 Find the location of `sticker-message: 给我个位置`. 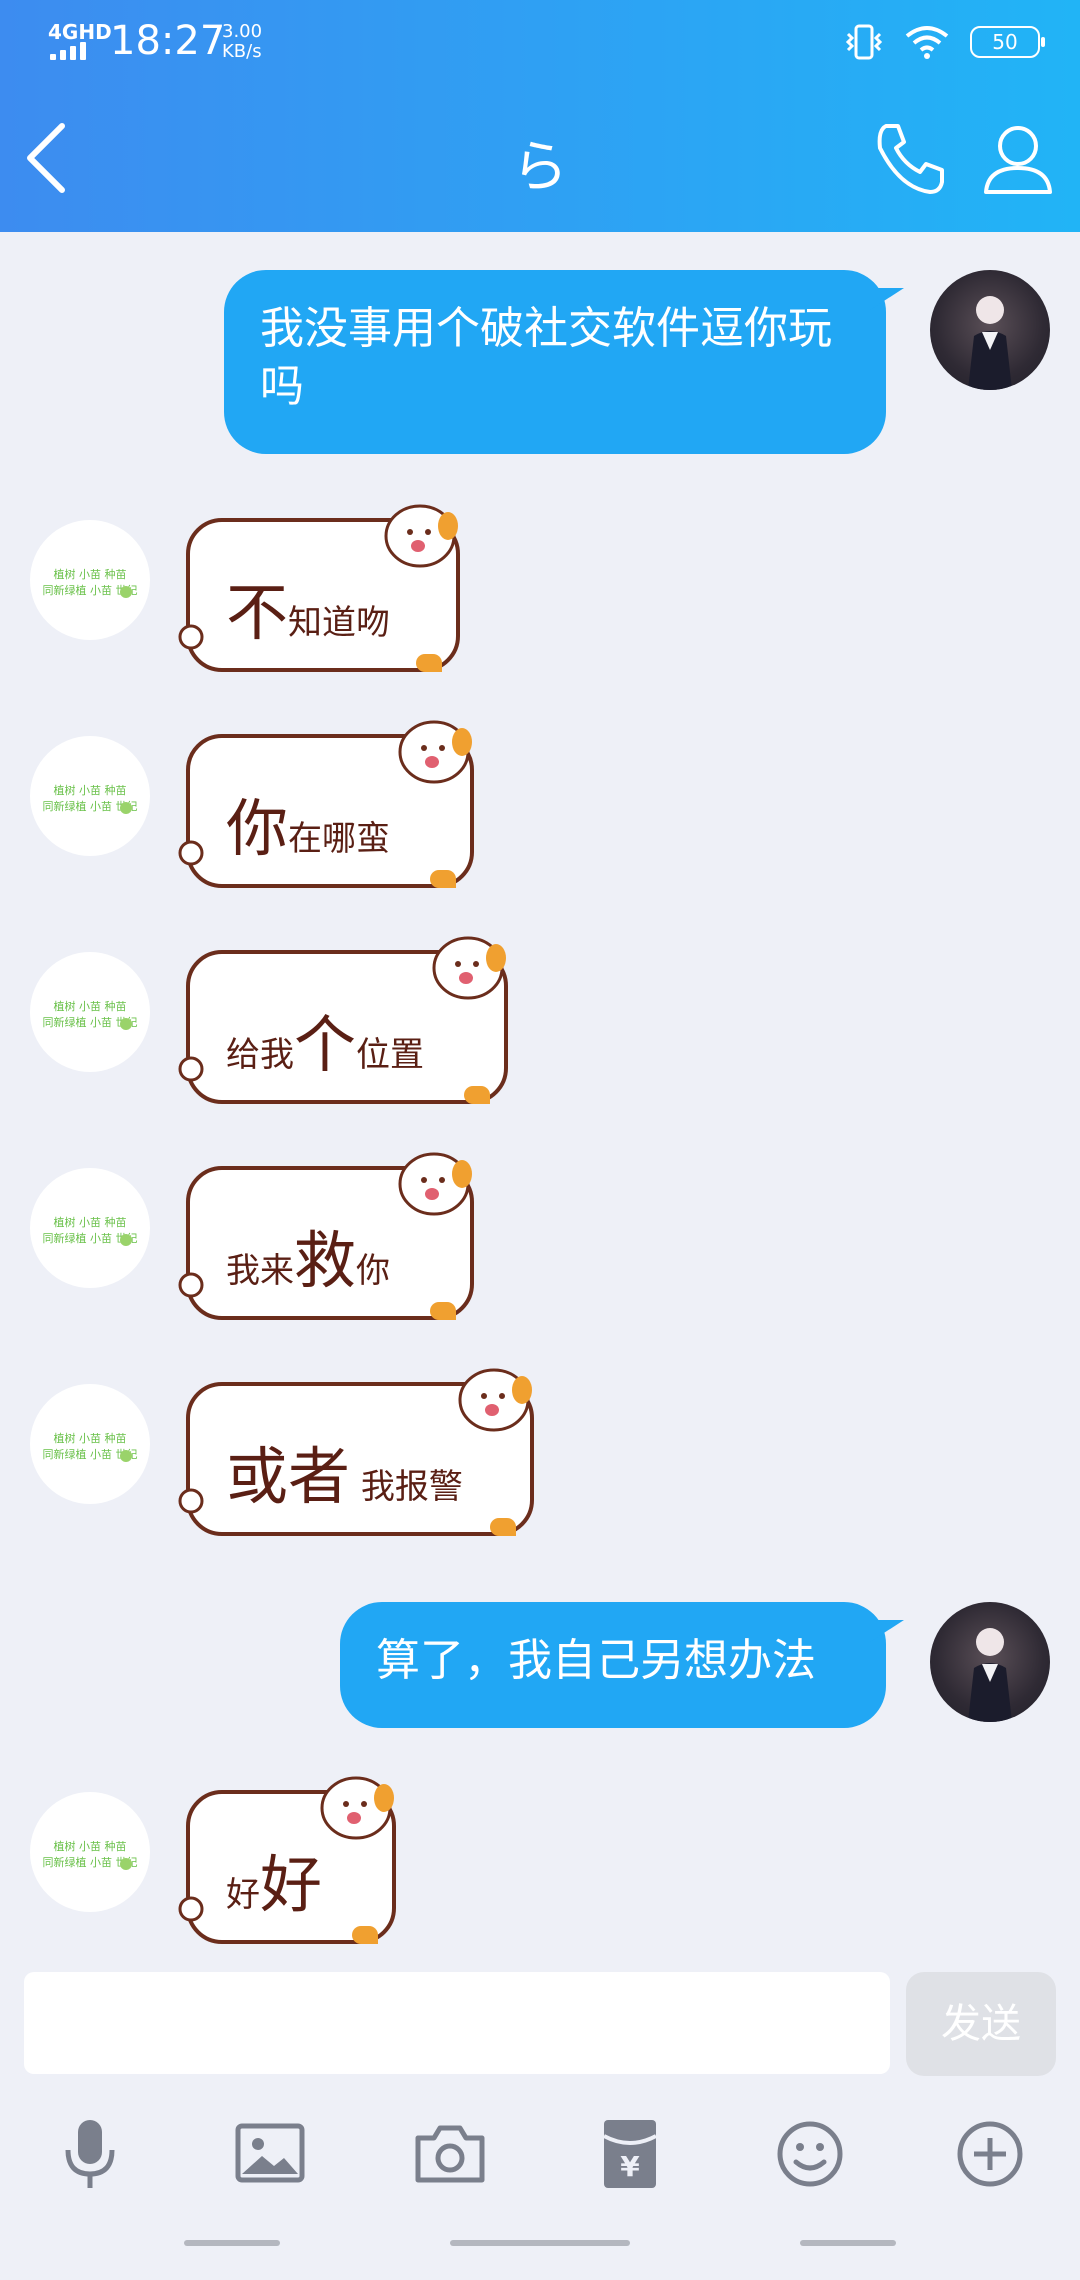

sticker-message: 给我个位置 is located at coordinates (343, 1020).